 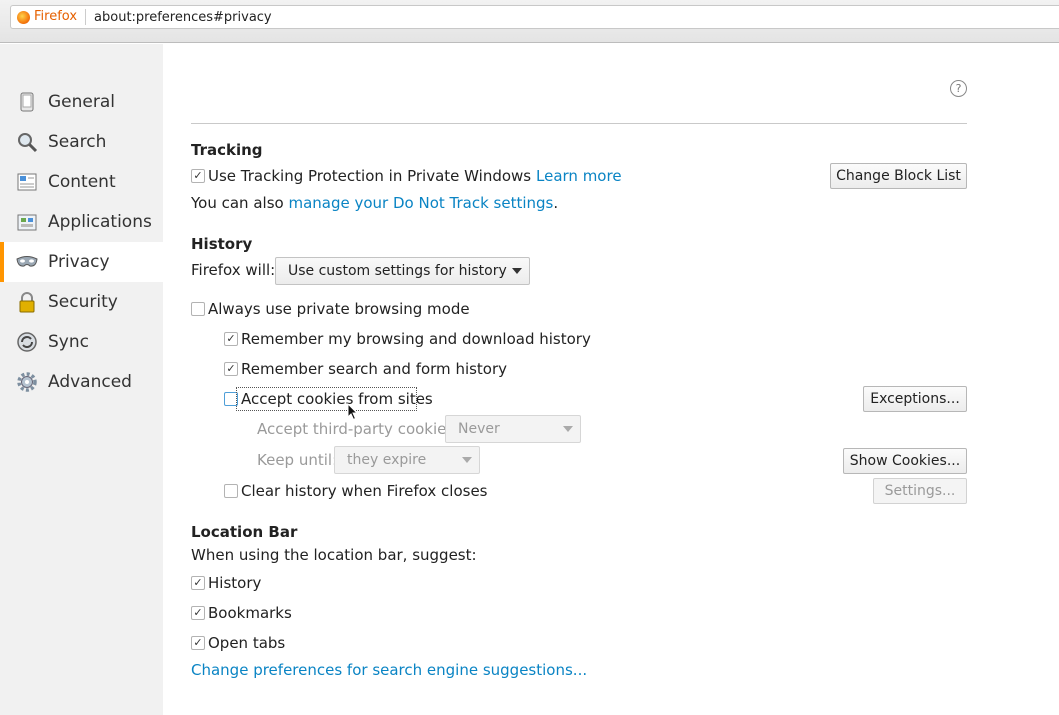 What do you see at coordinates (579, 176) in the screenshot?
I see `learn-more-link: Learn more` at bounding box center [579, 176].